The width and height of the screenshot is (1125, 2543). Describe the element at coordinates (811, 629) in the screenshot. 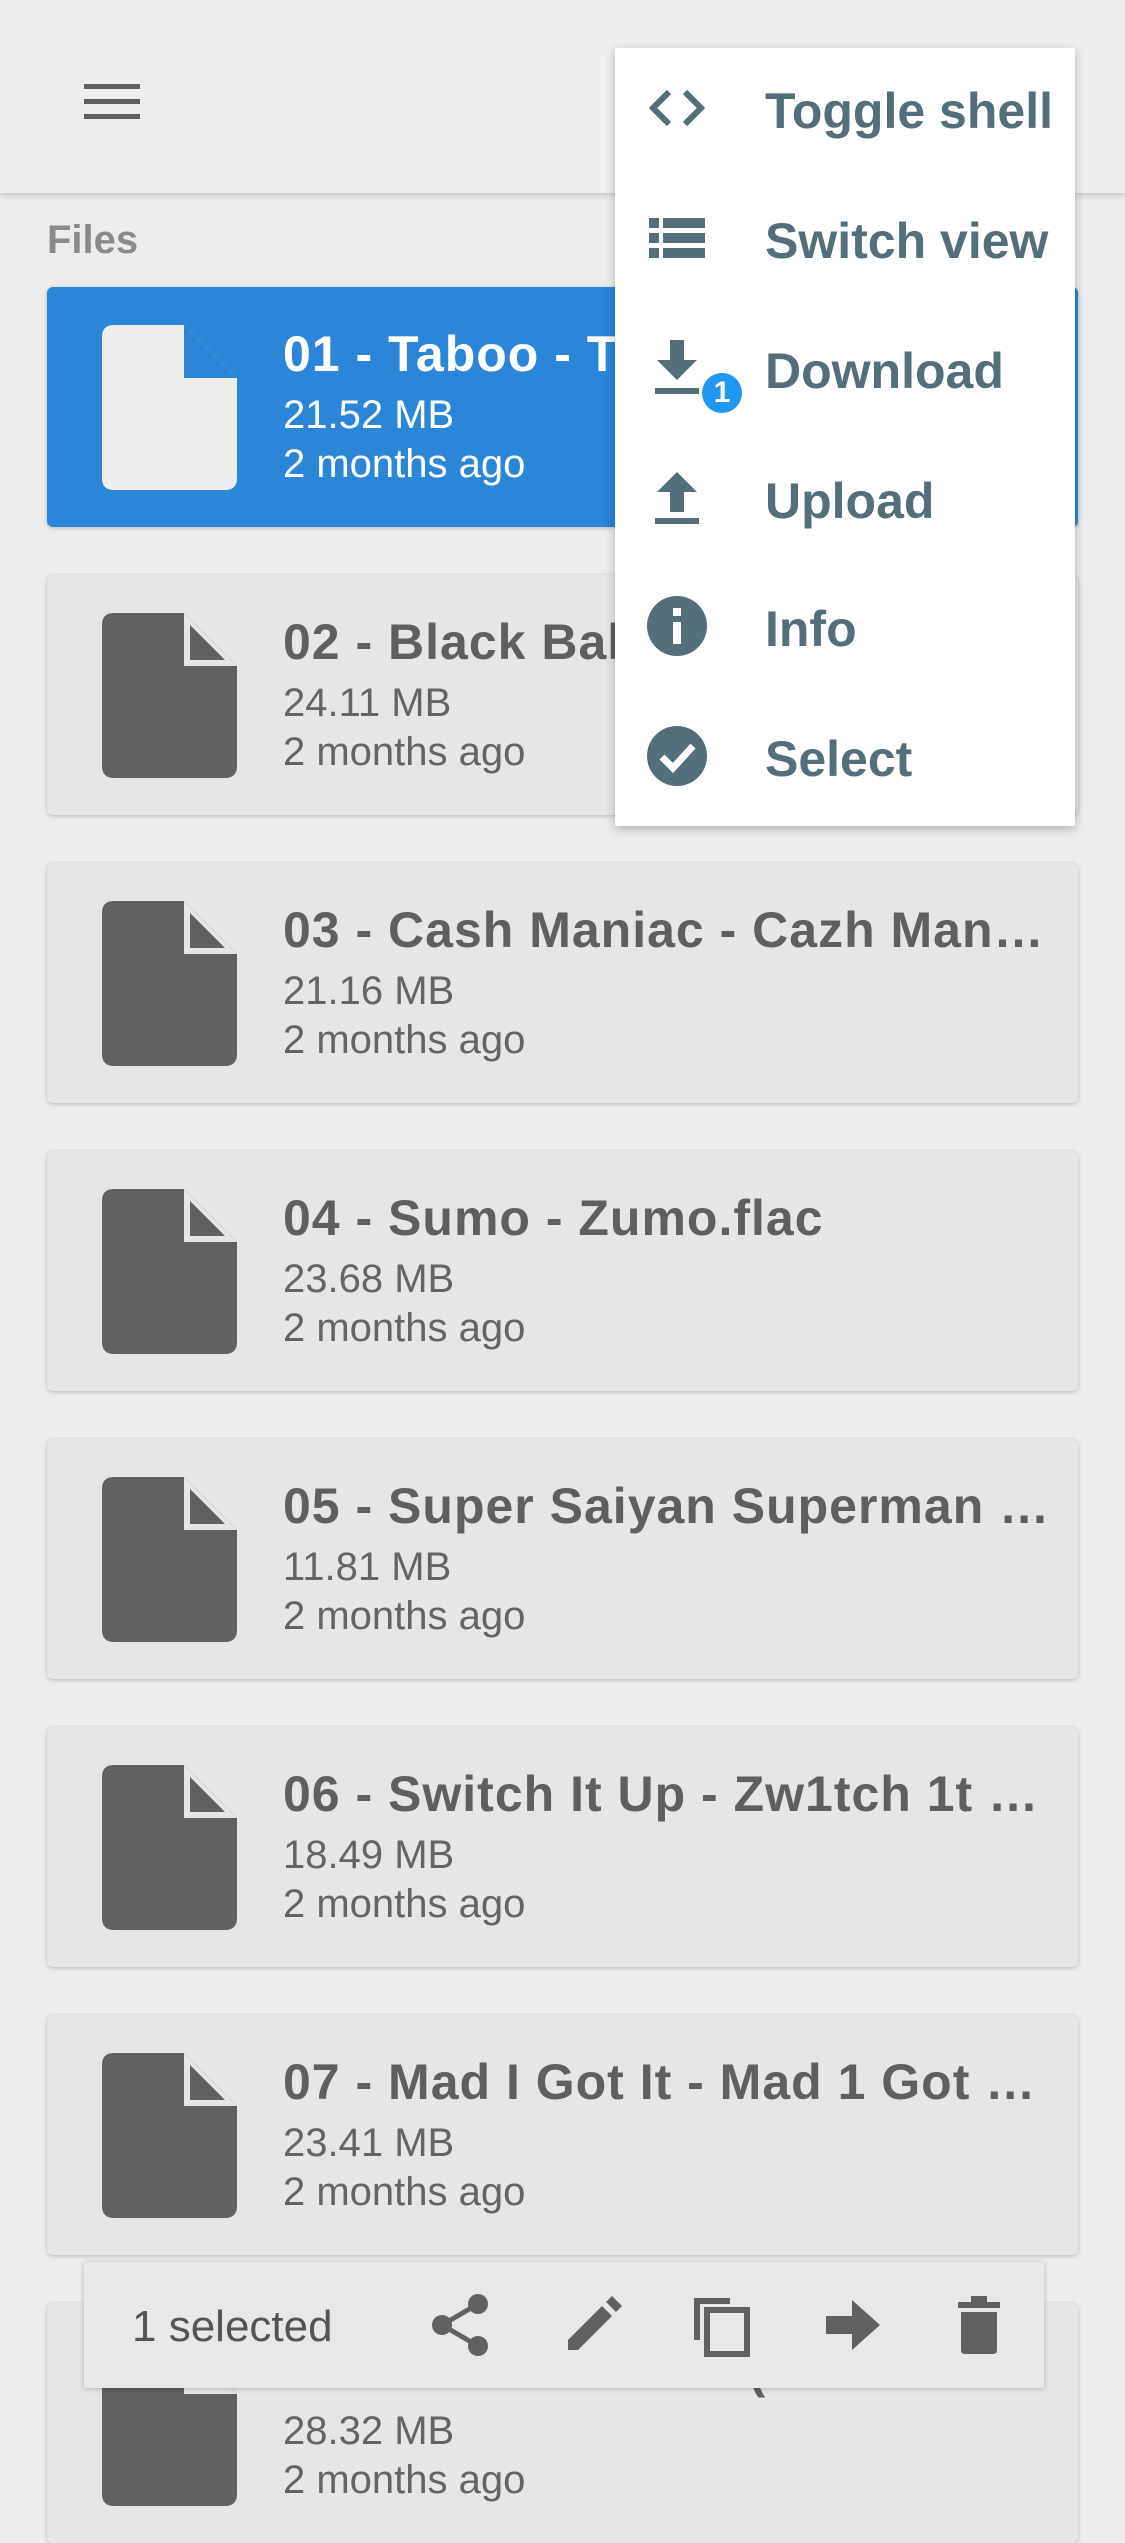

I see `menu-item-label: Info` at that location.